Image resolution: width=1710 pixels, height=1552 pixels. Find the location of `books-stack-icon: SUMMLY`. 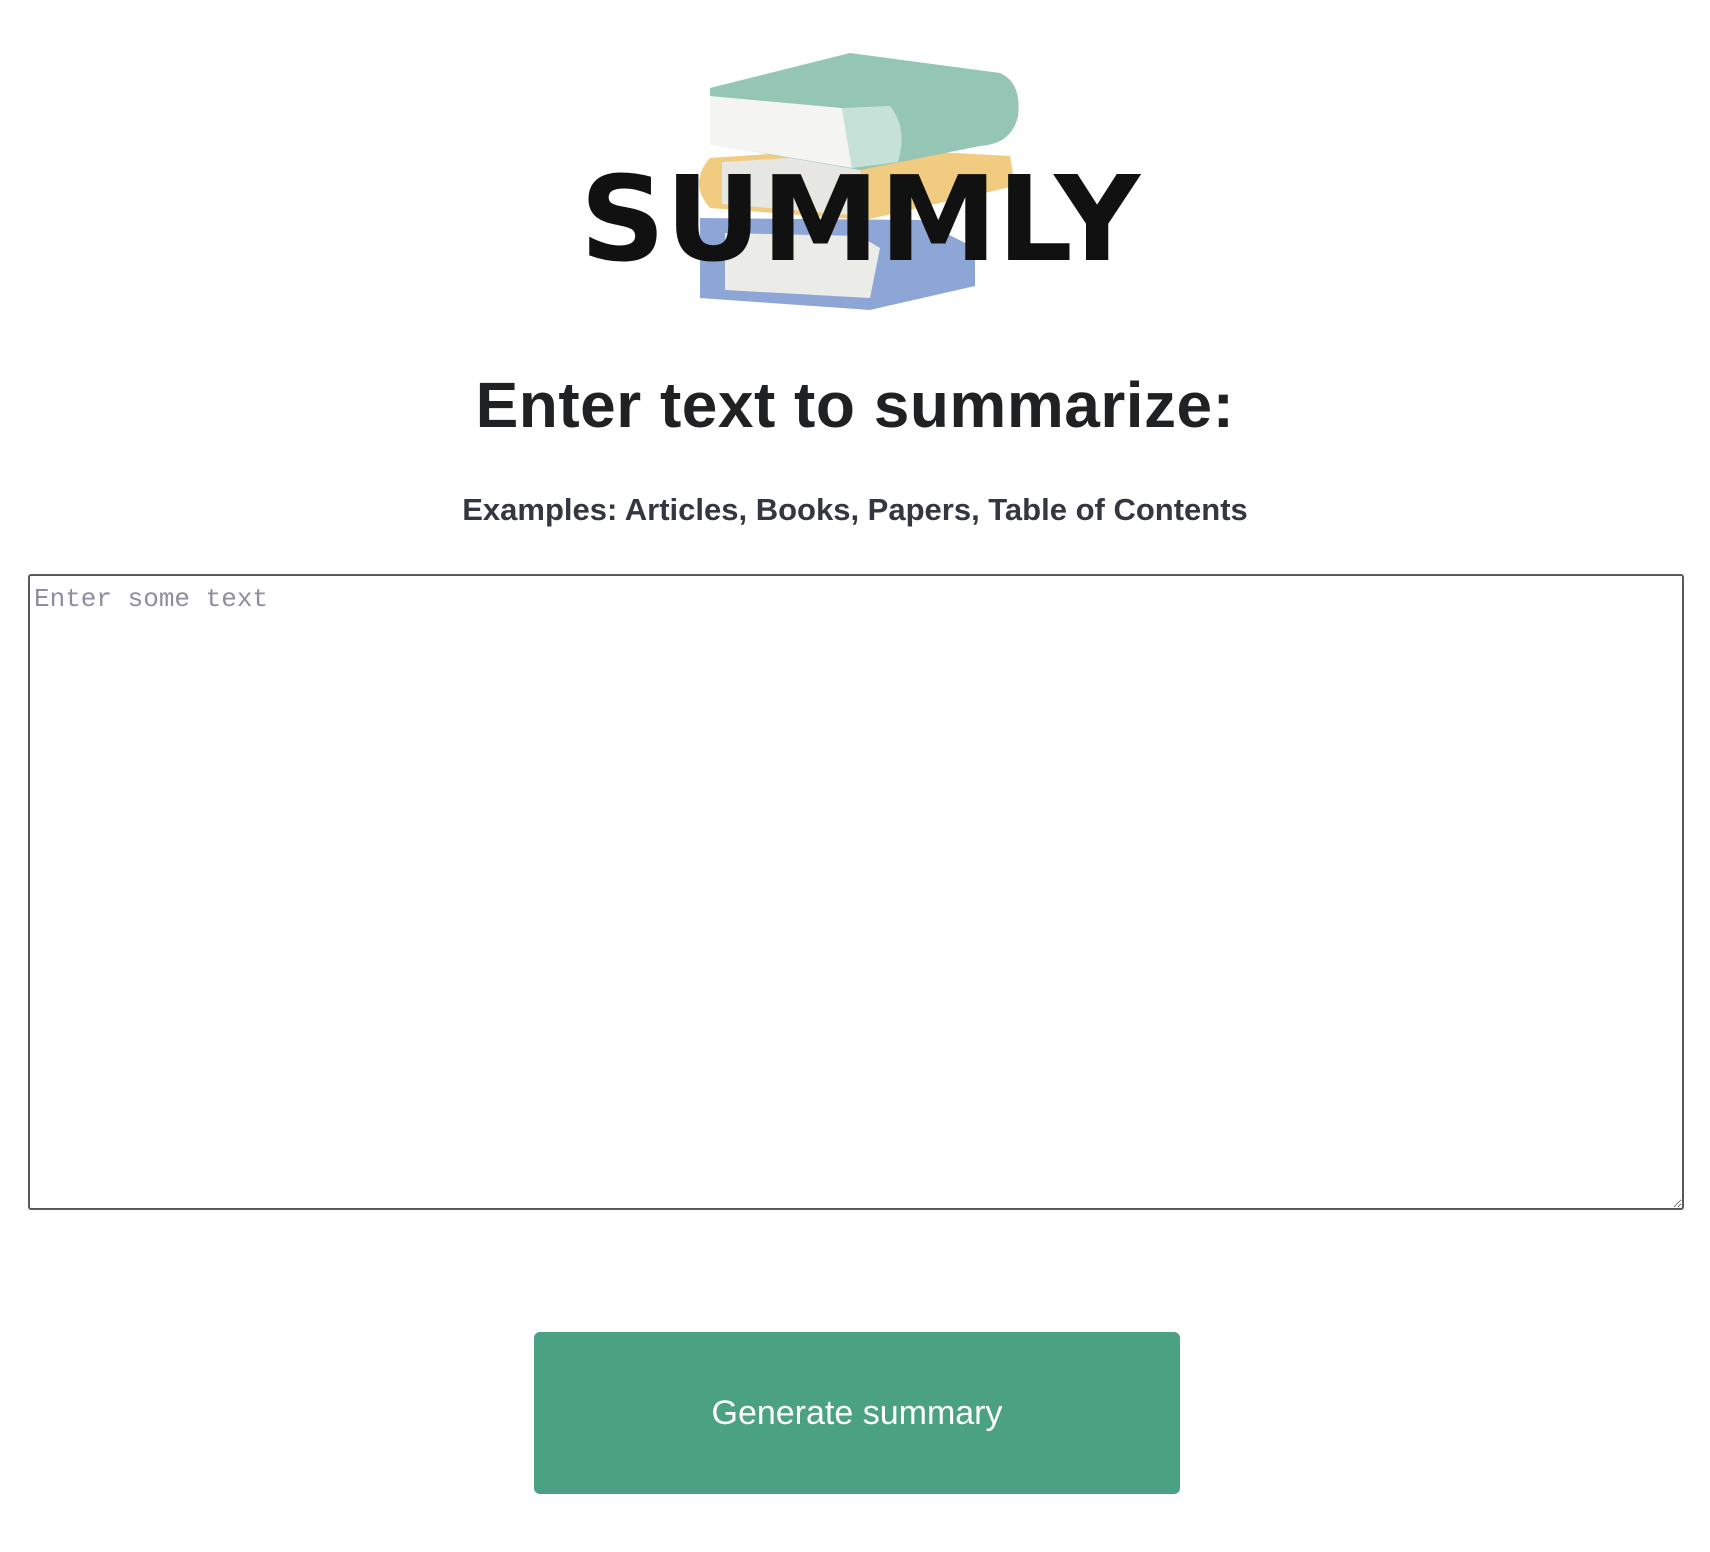

books-stack-icon: SUMMLY is located at coordinates (861, 181).